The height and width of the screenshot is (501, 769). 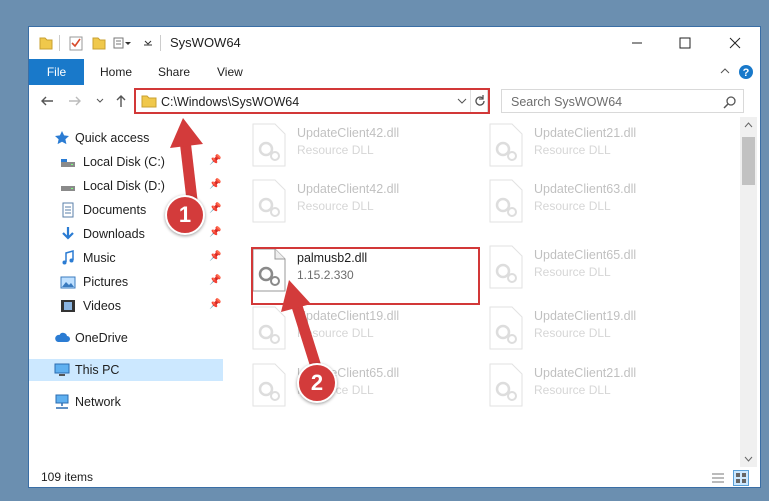 I want to click on annotation-arrows, so click(x=246, y=247).